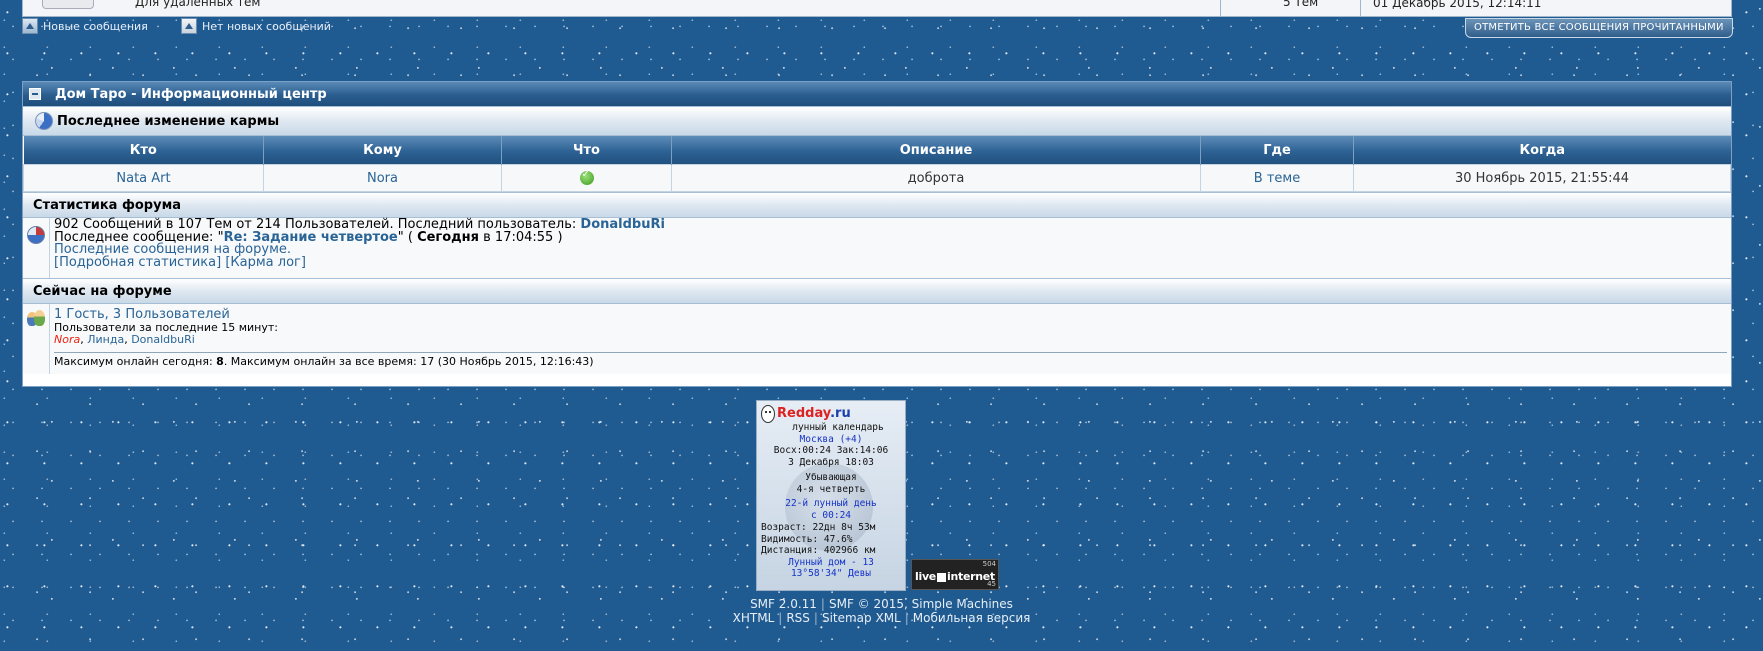  I want to click on online-user-link: DonaldbuRi, so click(163, 339).